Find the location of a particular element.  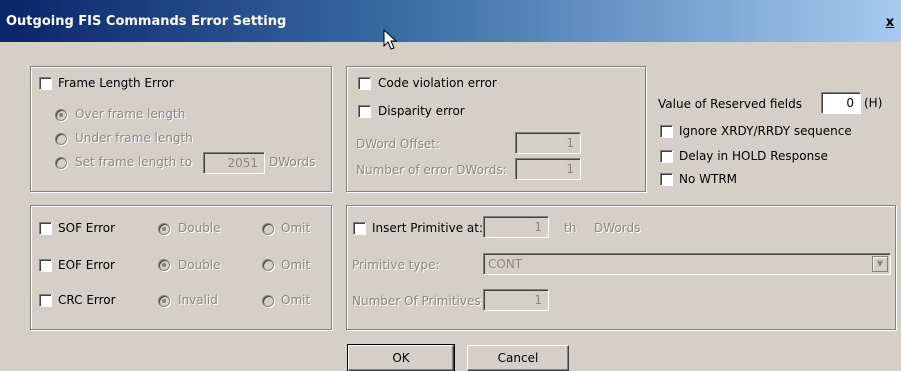

dword-offset-label: DWord Offset: is located at coordinates (398, 144).